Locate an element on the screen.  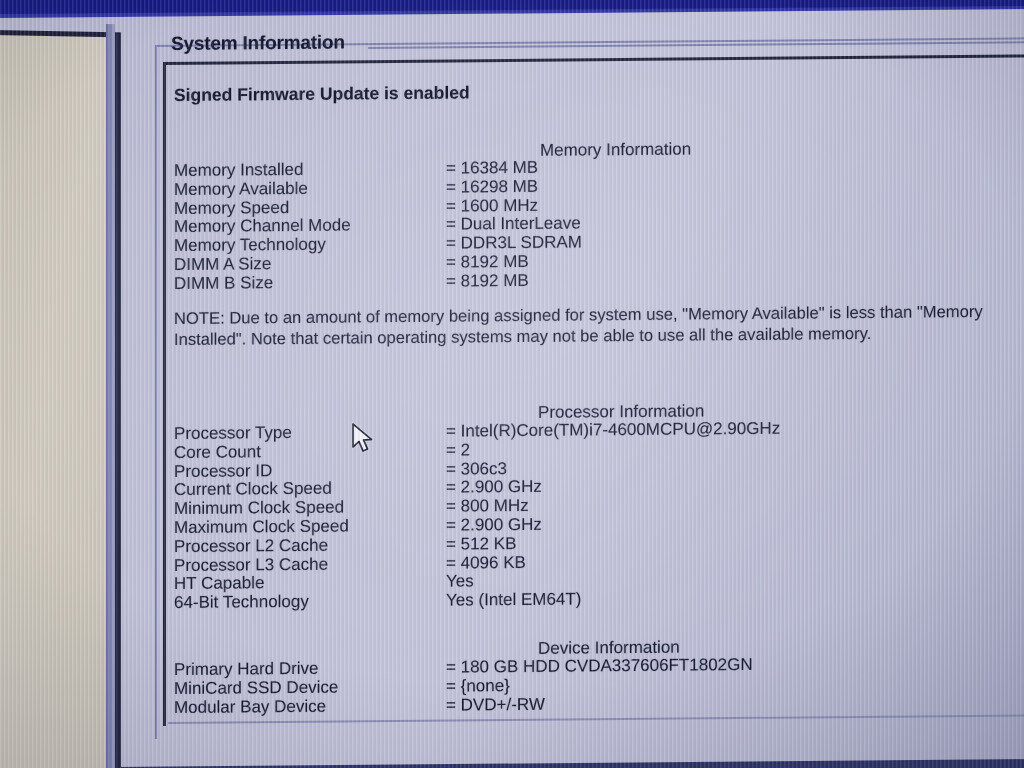
device-label: Primary Hard Drive is located at coordinates (246, 668).